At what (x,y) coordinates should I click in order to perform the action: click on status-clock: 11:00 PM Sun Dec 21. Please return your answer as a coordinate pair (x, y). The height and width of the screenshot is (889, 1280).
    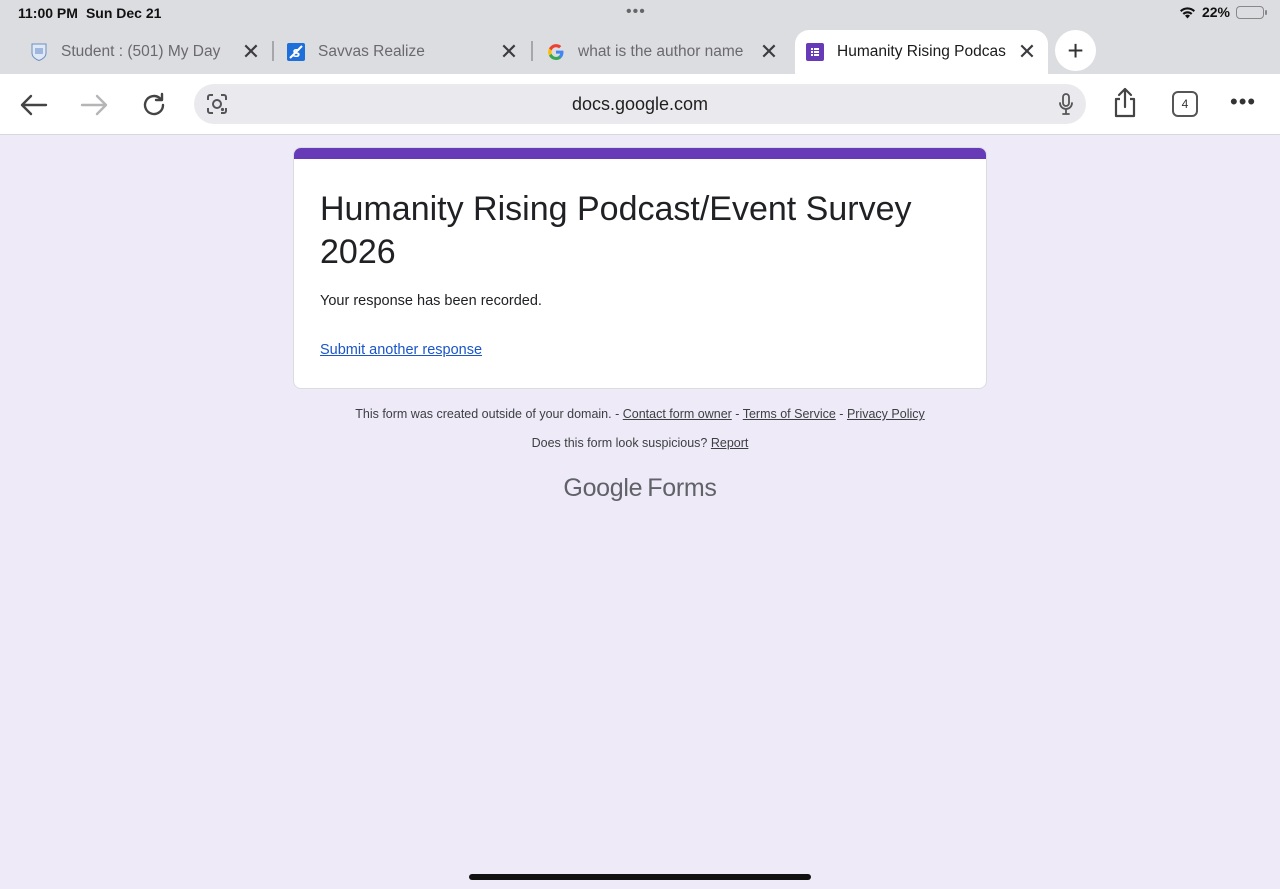
    Looking at the image, I should click on (89, 13).